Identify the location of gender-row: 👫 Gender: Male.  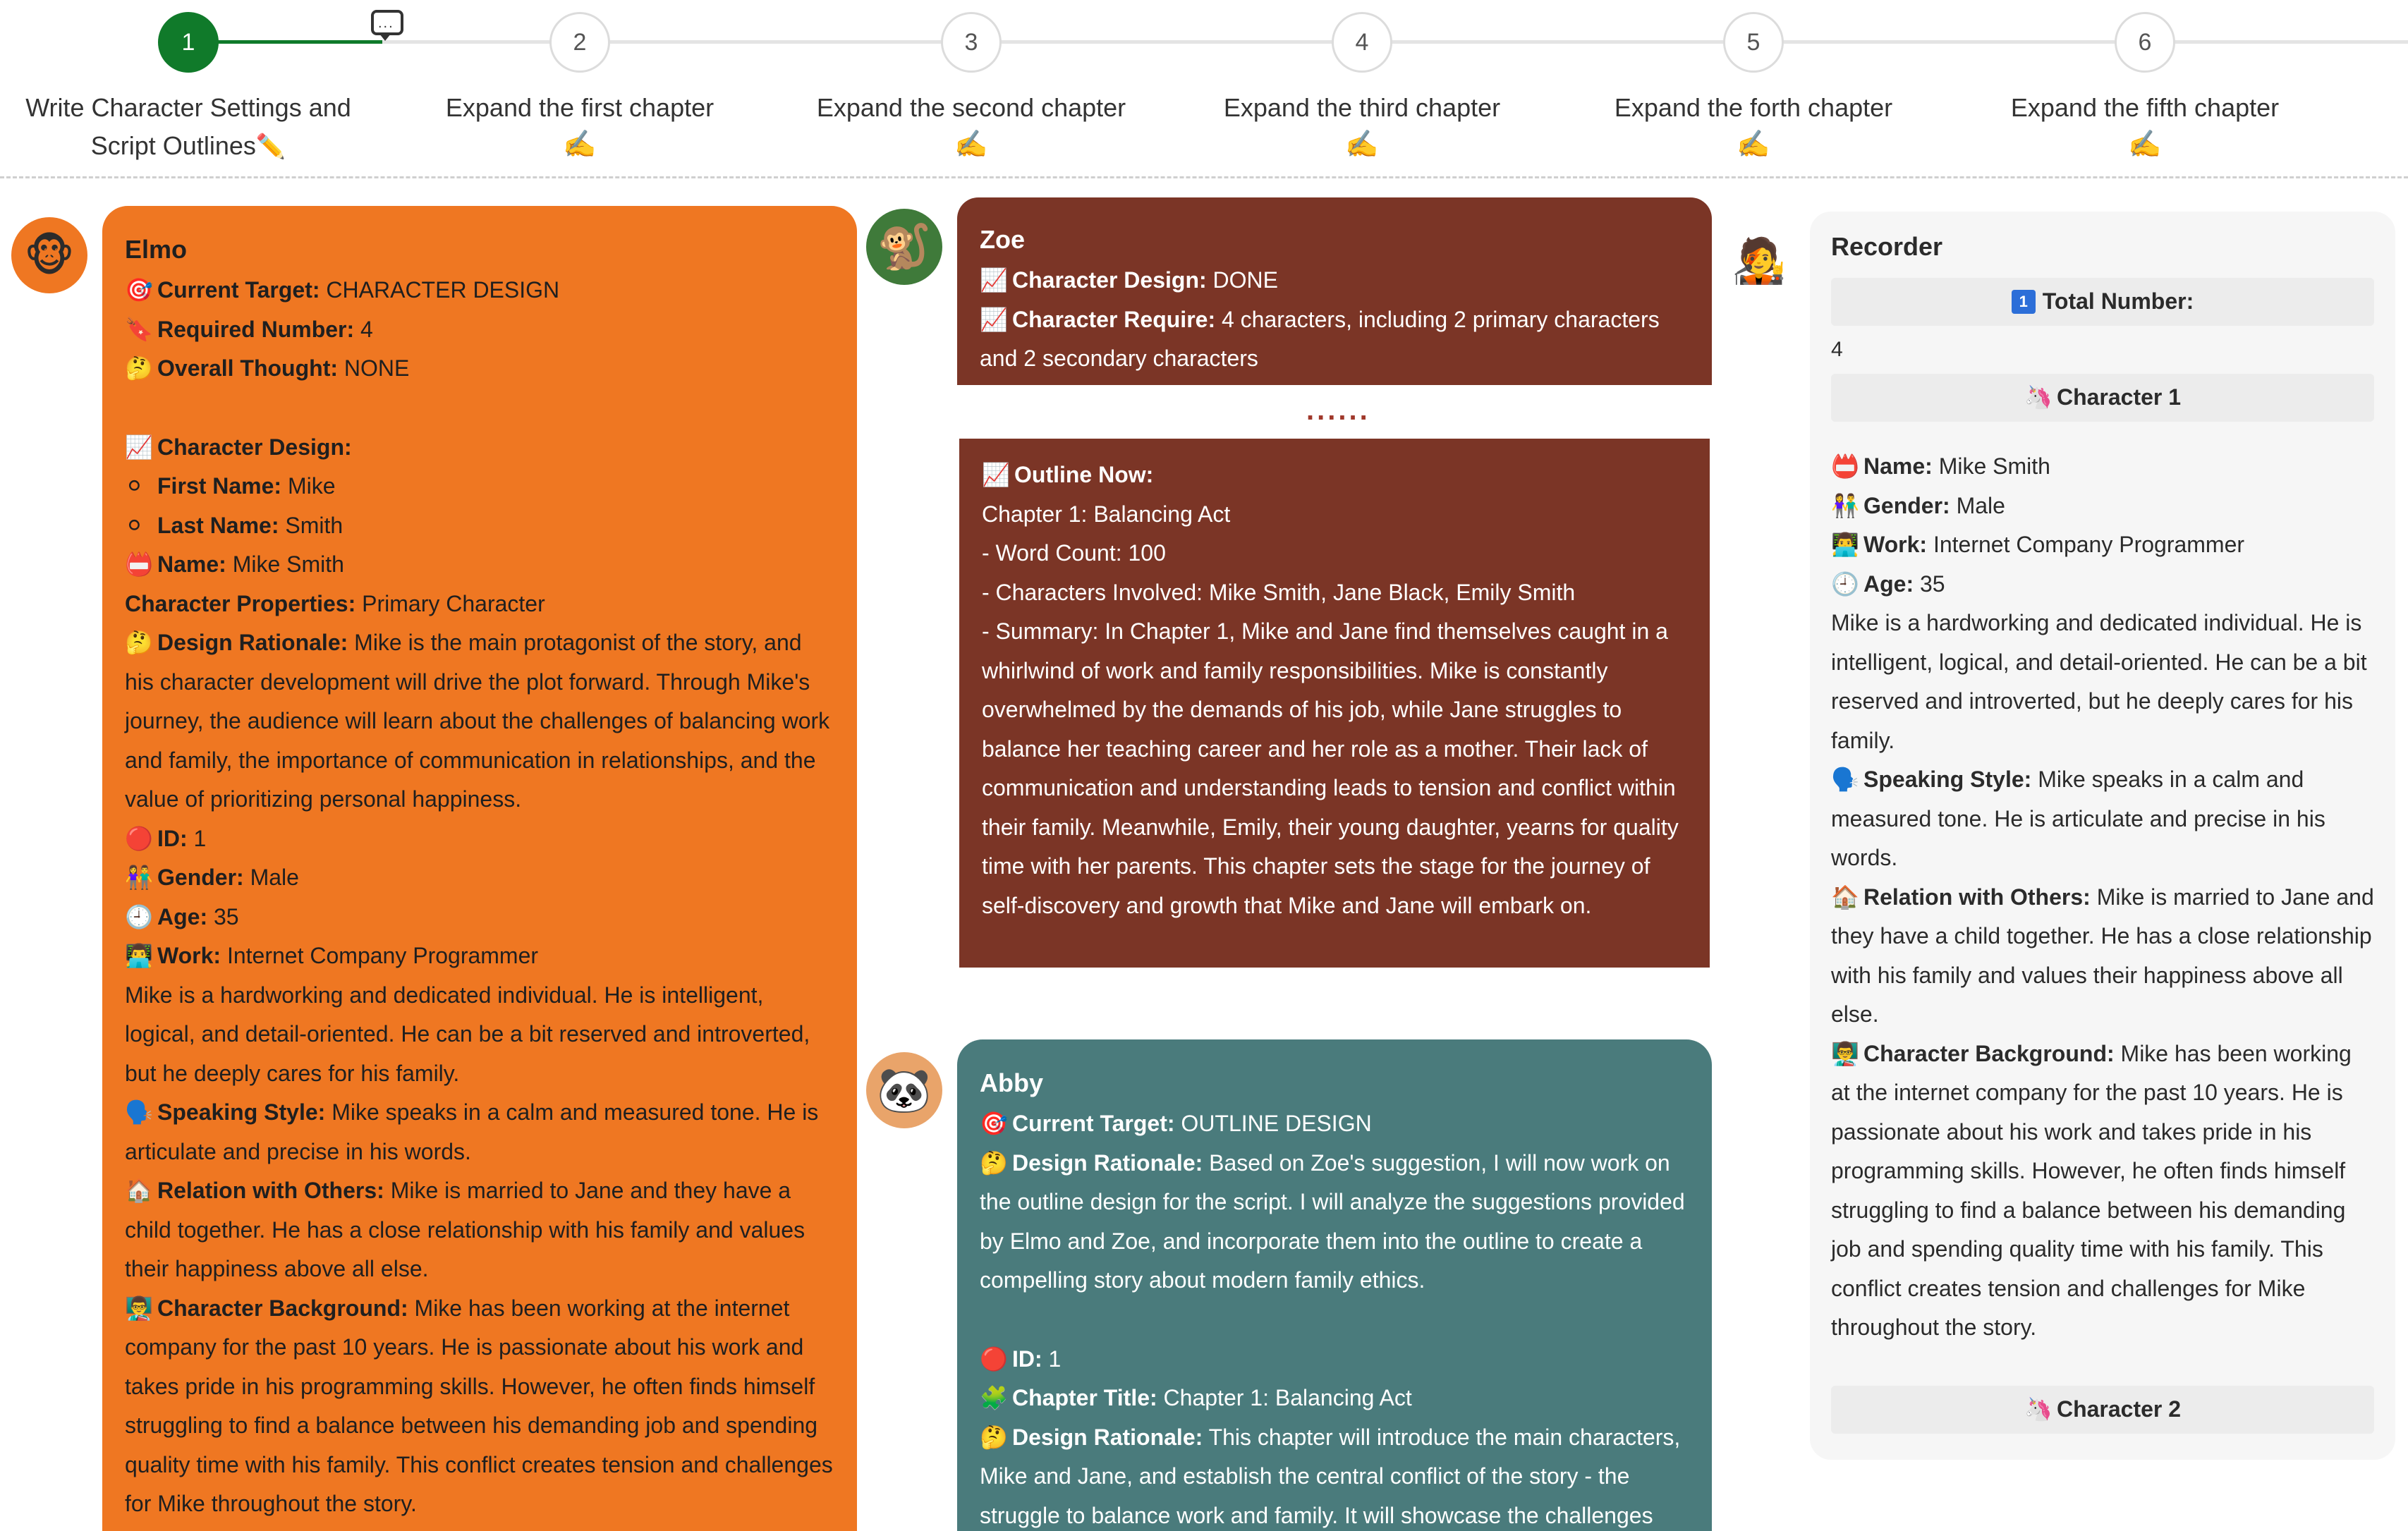
(480, 878).